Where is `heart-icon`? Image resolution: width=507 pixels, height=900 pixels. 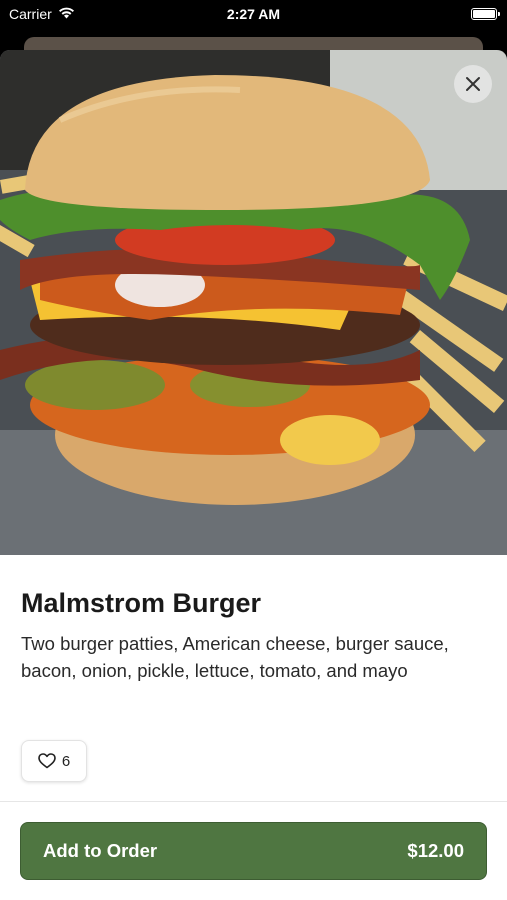 heart-icon is located at coordinates (47, 761).